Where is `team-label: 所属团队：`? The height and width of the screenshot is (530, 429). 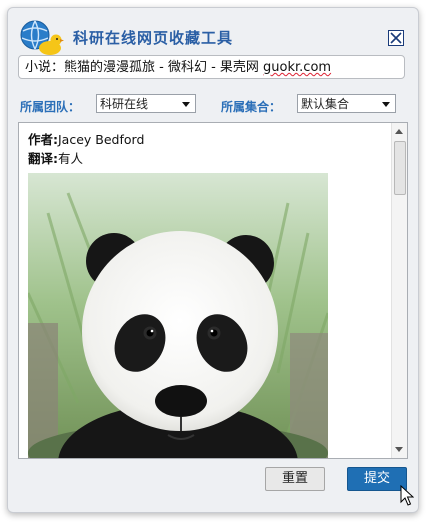 team-label: 所属团队： is located at coordinates (50, 107).